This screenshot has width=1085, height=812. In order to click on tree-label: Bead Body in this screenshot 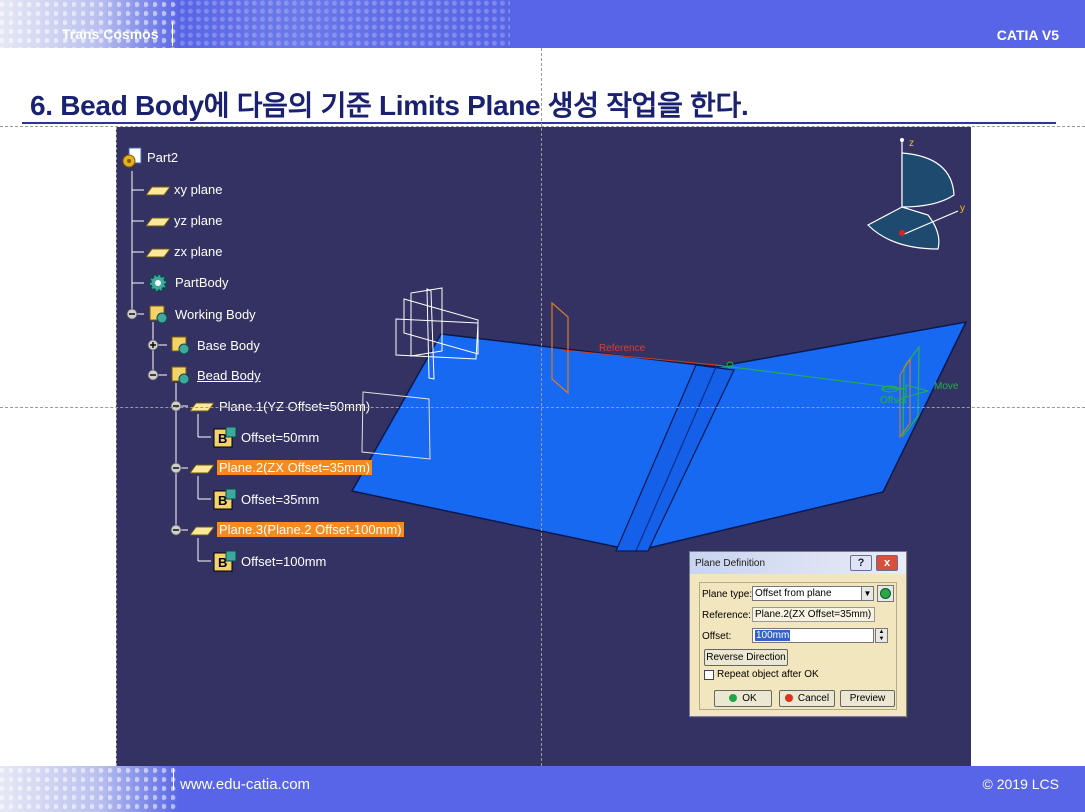, I will do `click(229, 375)`.